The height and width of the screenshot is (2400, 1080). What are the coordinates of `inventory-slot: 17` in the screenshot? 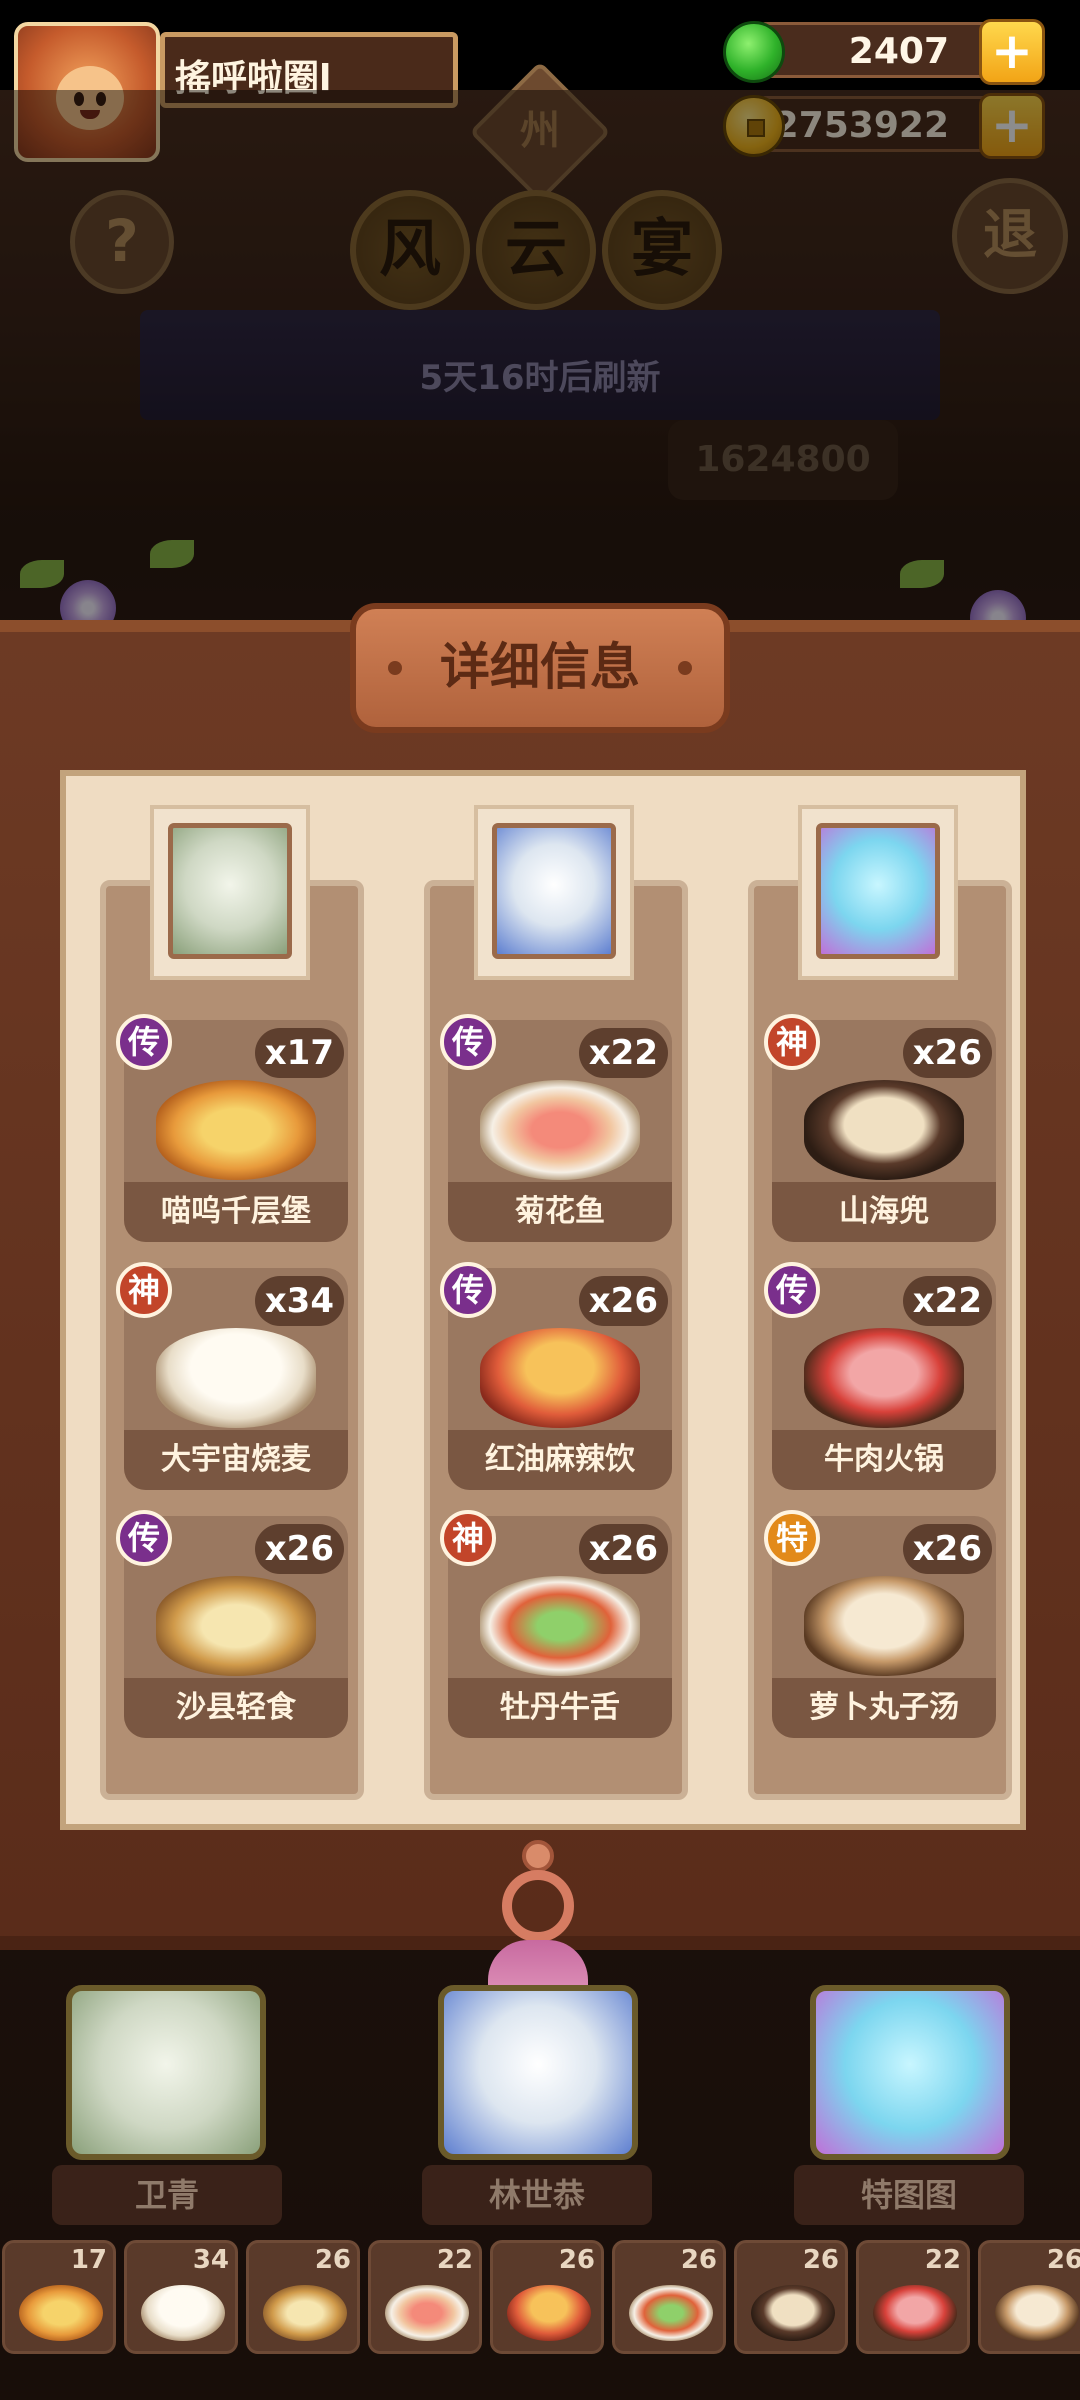 It's located at (59, 2297).